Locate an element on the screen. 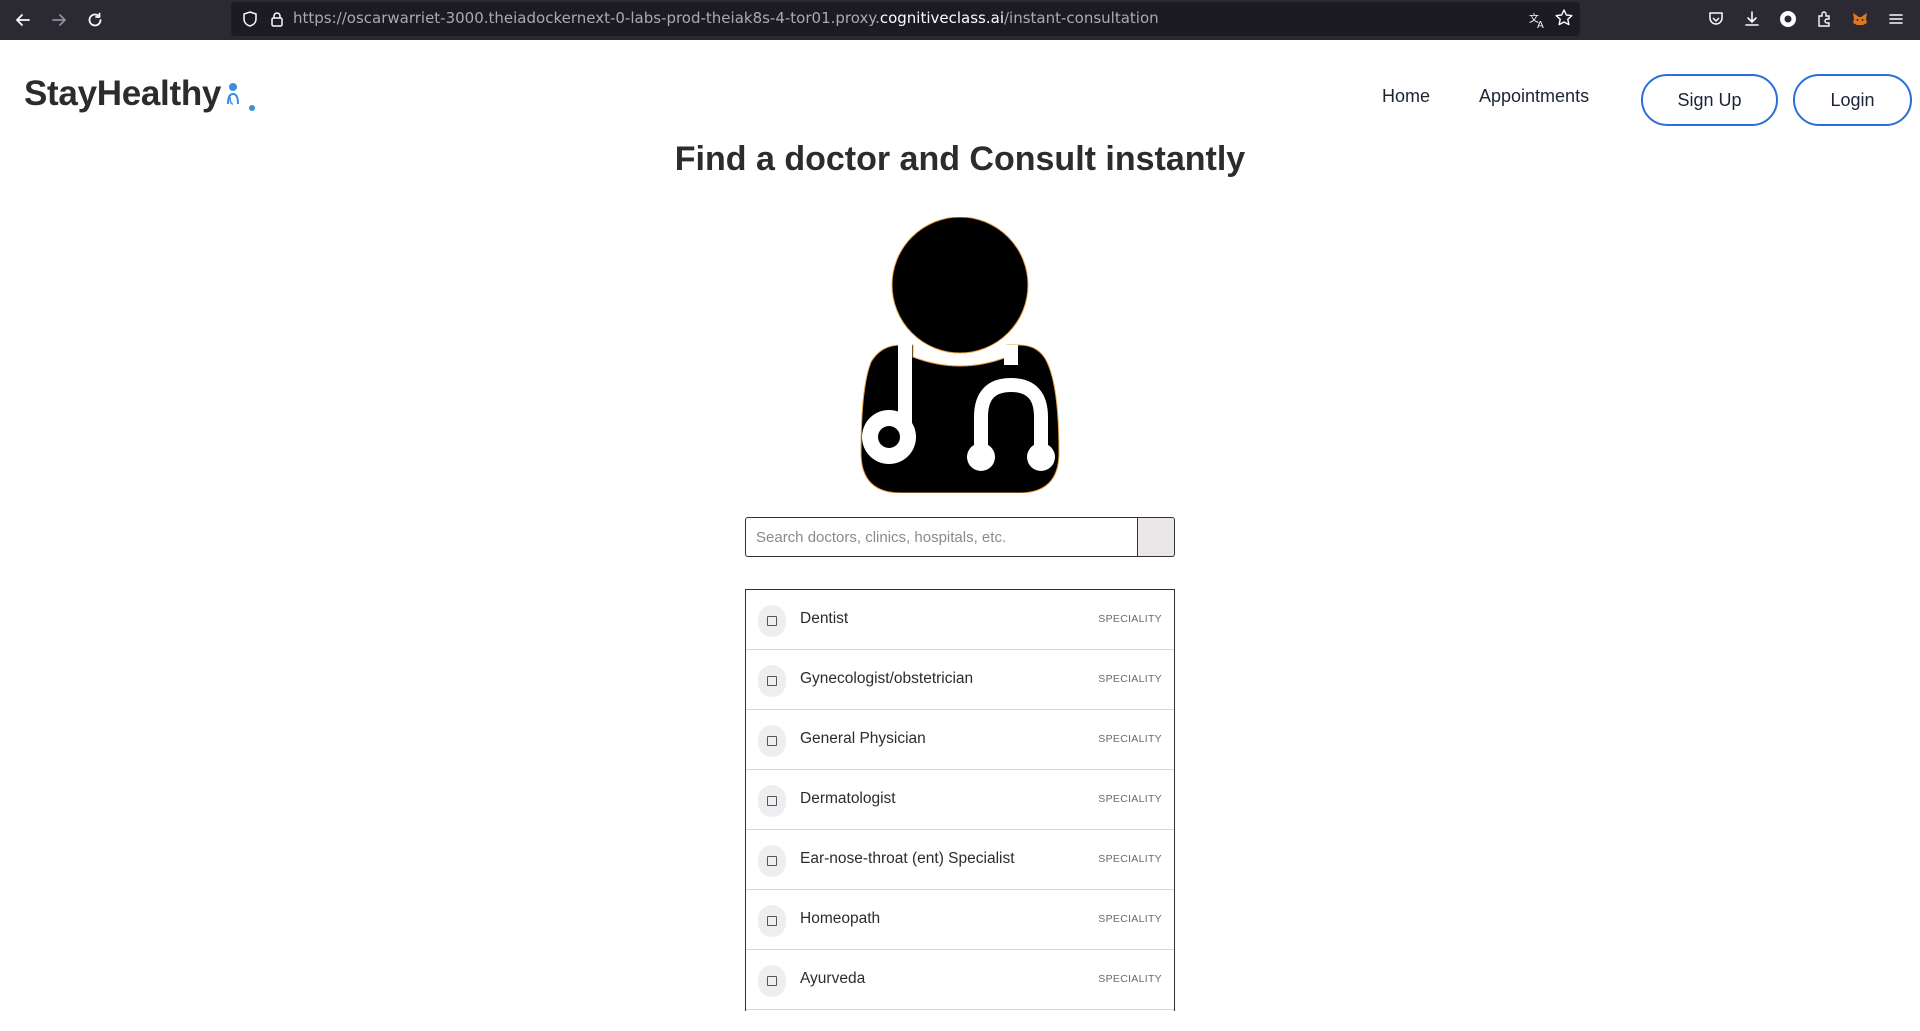  search-button is located at coordinates (1156, 537).